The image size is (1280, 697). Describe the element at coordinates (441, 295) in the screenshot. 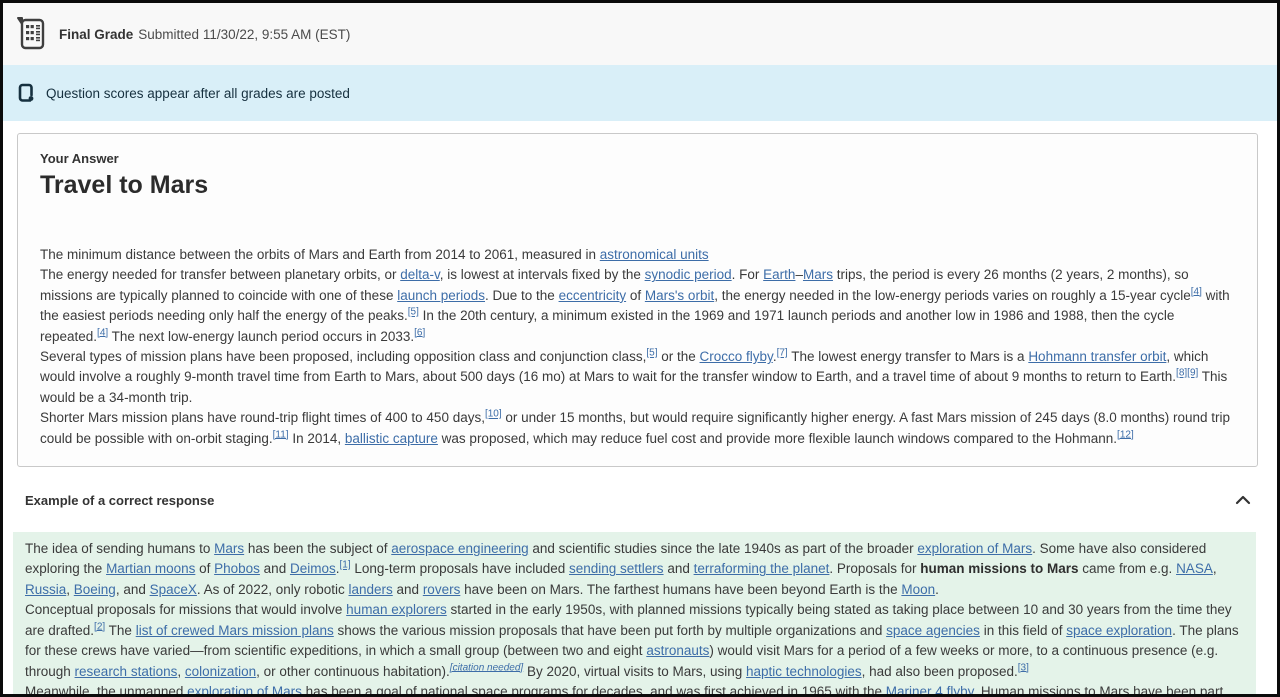

I see `wiki-link: launch periods` at that location.